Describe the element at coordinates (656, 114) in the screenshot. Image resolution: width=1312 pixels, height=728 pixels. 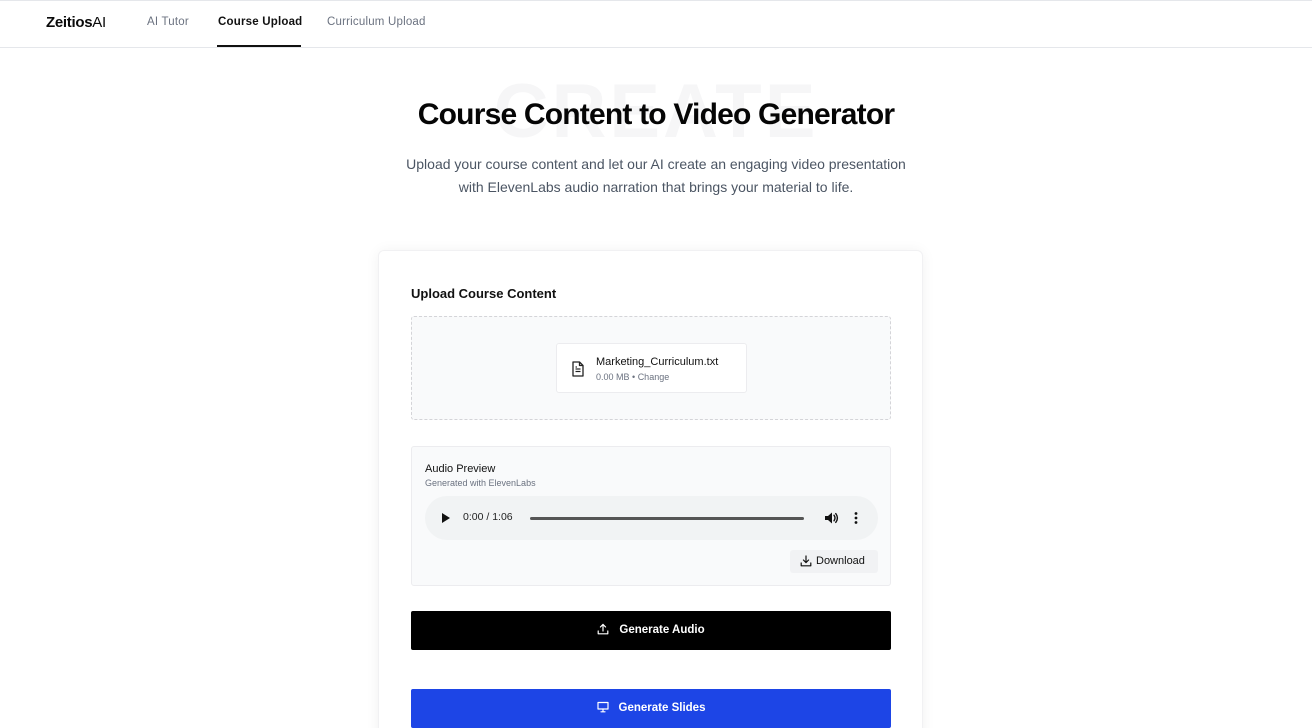
I see `page-title: Course Content to Video Generator` at that location.